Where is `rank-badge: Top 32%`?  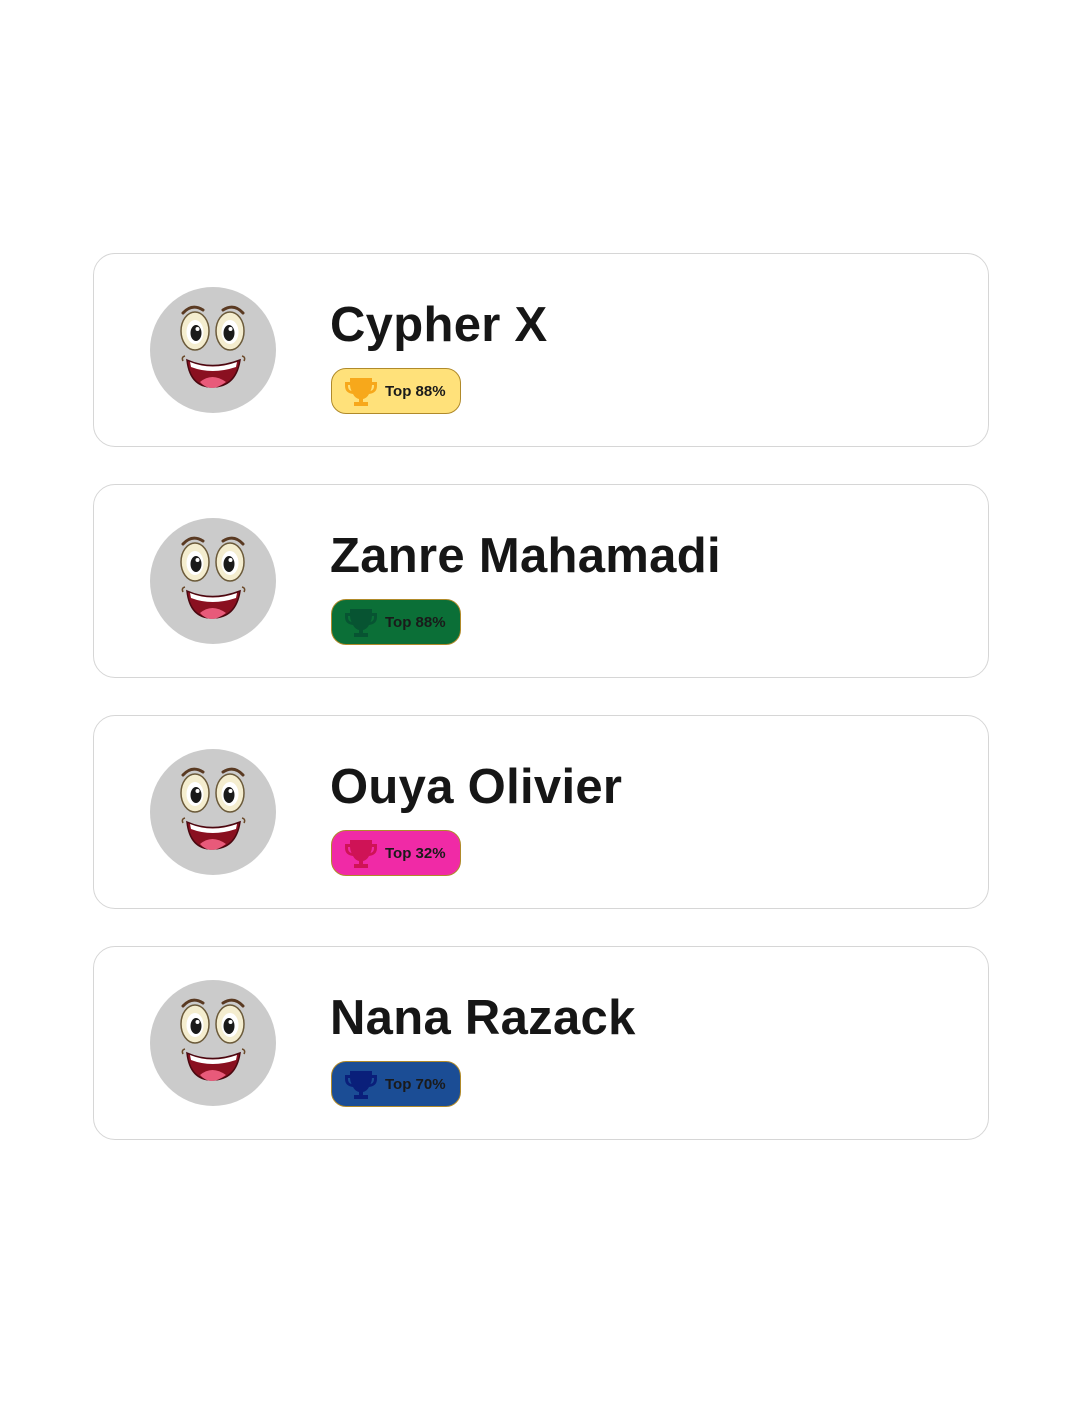 rank-badge: Top 32% is located at coordinates (396, 853).